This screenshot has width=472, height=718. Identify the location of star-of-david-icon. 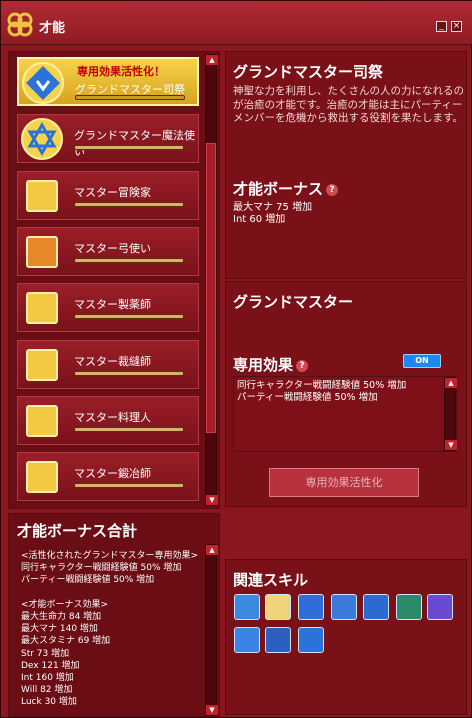
(311, 640).